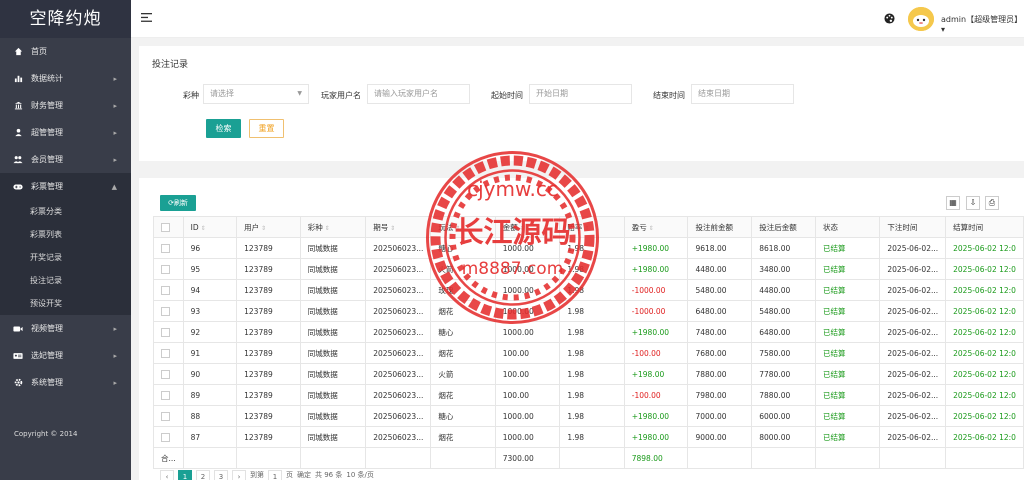 The height and width of the screenshot is (480, 1024). I want to click on palette-icon, so click(889, 20).